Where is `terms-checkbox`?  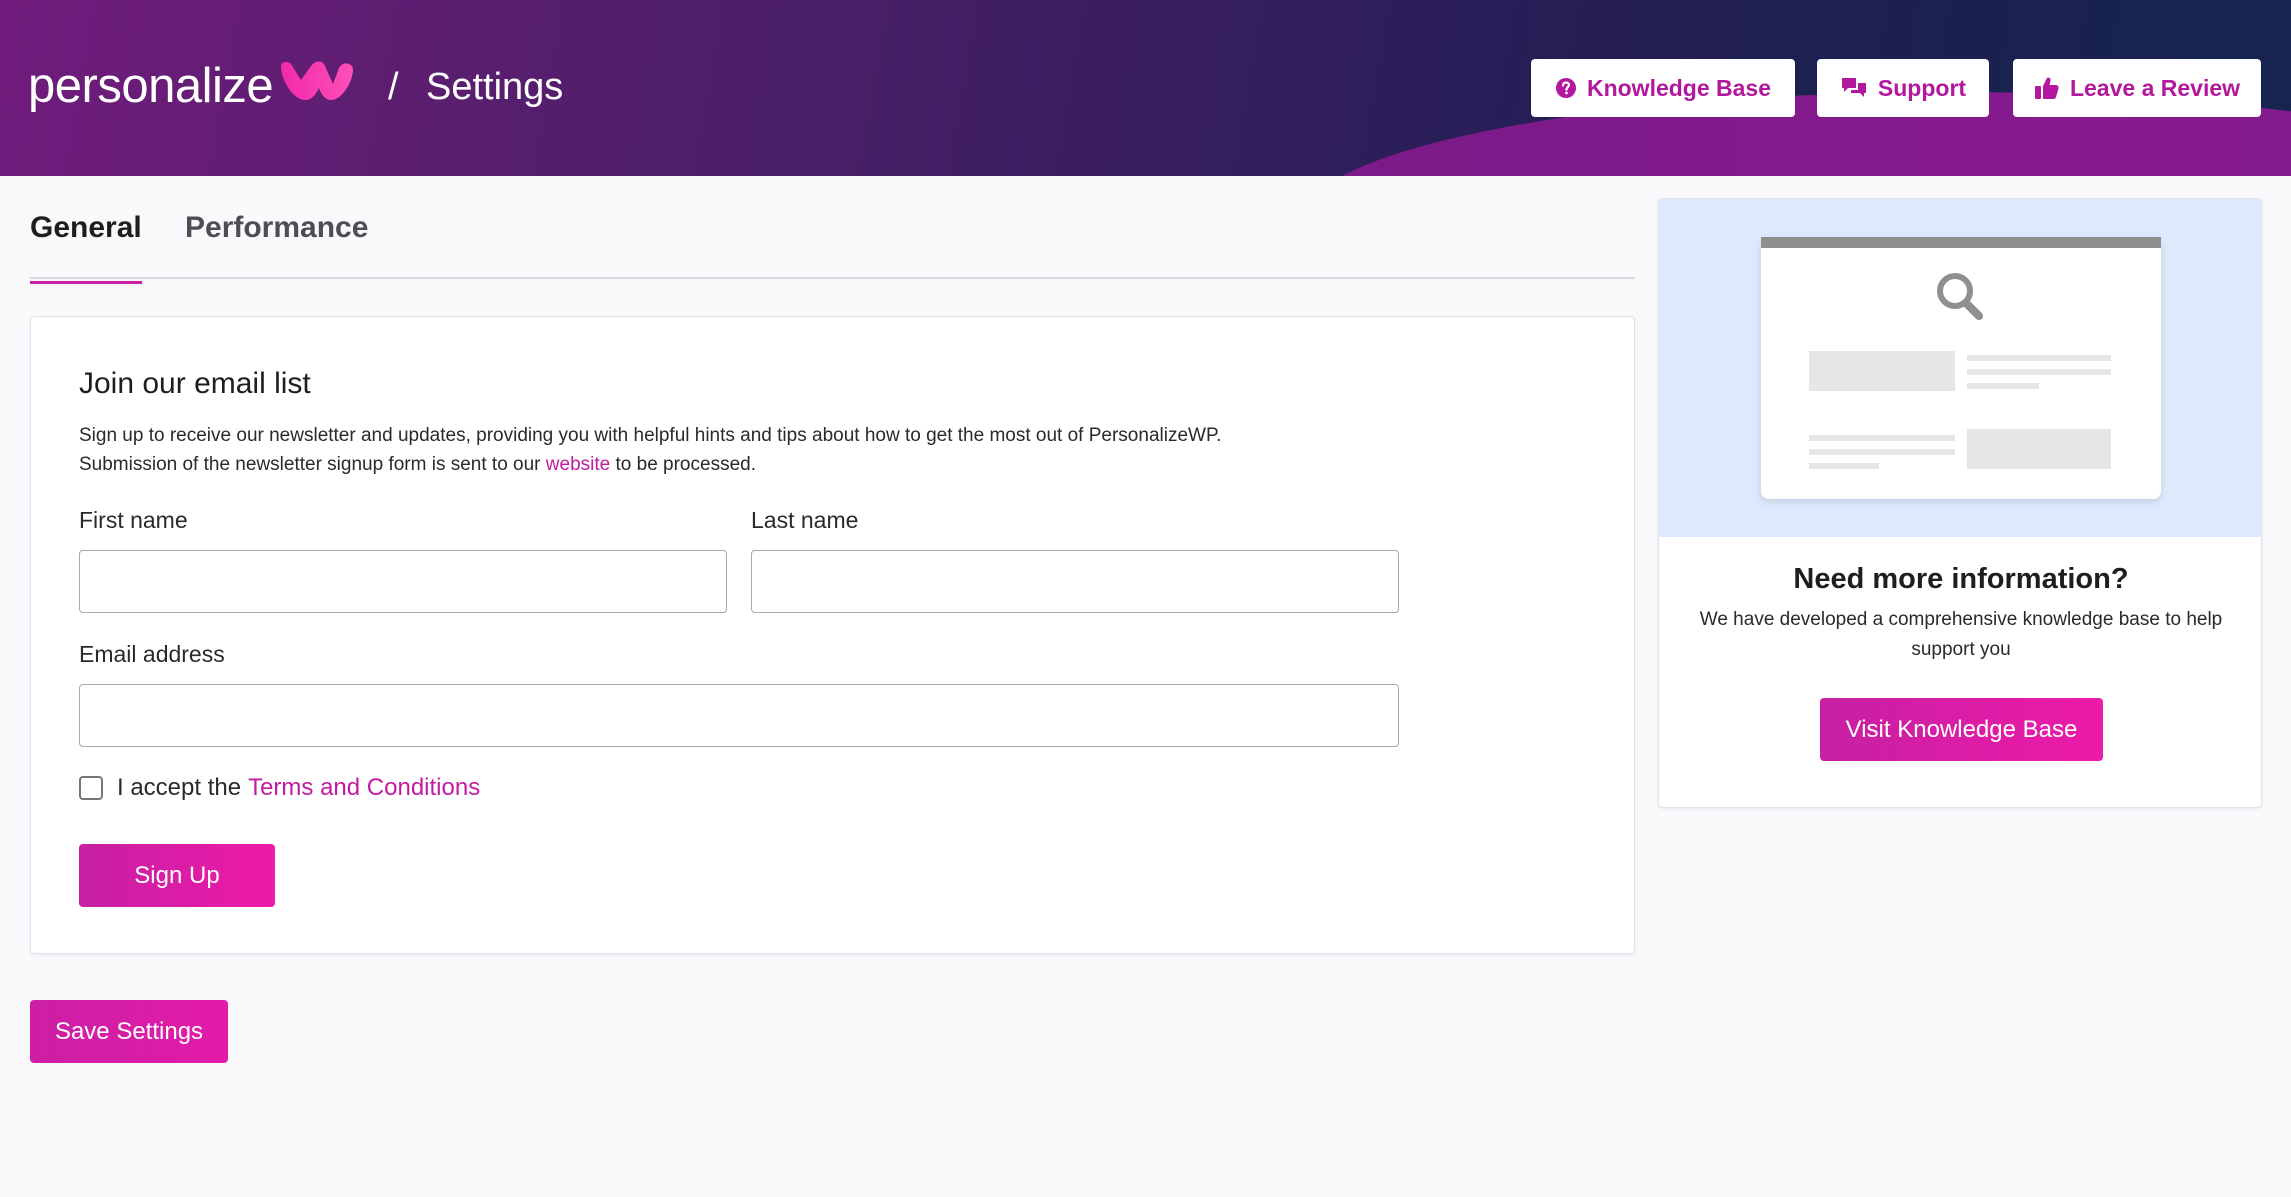 terms-checkbox is located at coordinates (91, 788).